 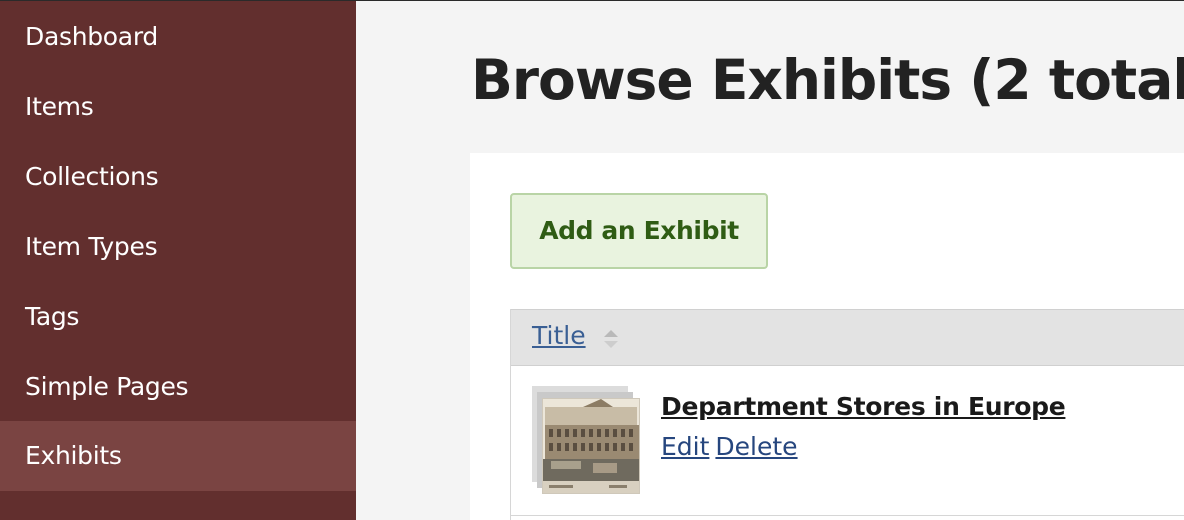 I want to click on sidebar-item-collections: Collections, so click(x=178, y=177).